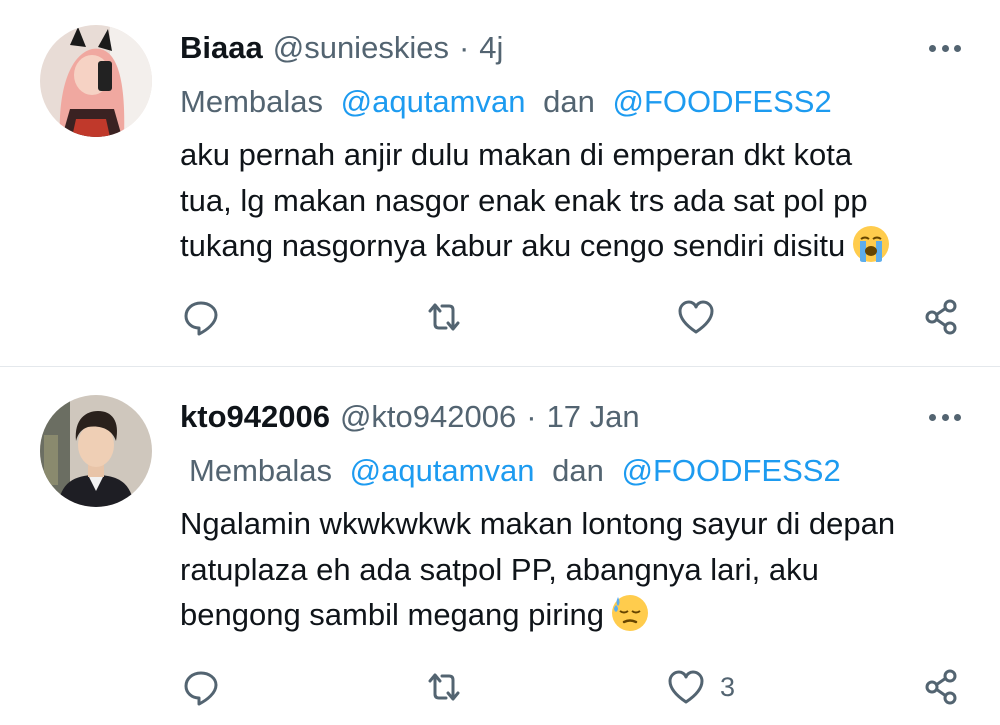 This screenshot has width=1000, height=725. I want to click on tweet-text-fragment: bengong sambil megang piring, so click(392, 614).